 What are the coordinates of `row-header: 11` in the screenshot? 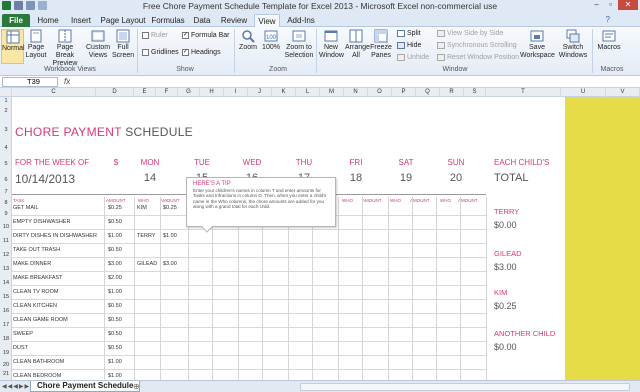 It's located at (6, 241).